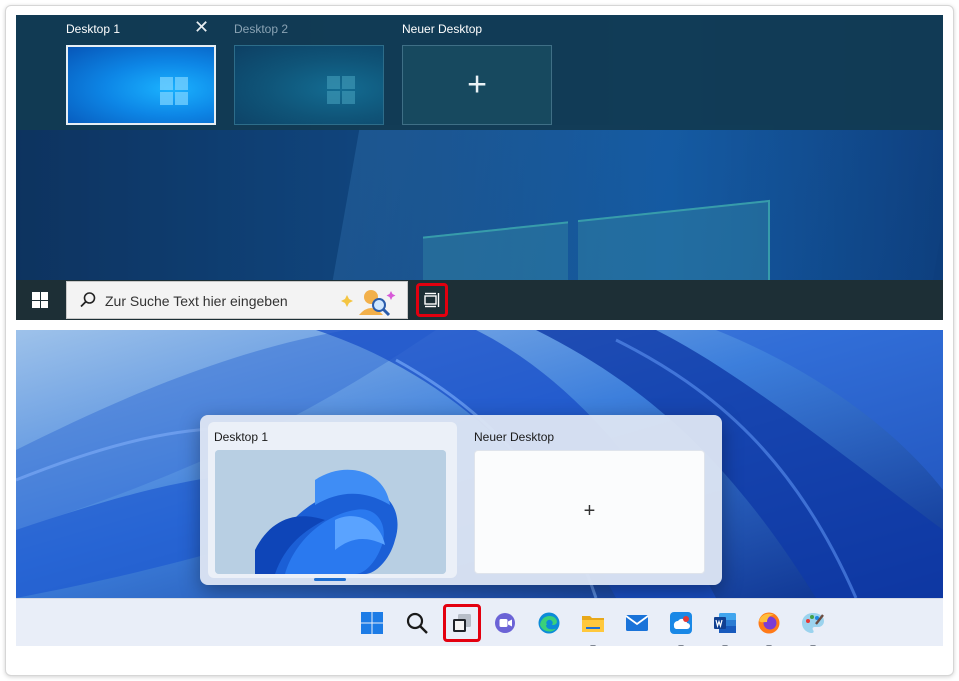 The image size is (959, 681). I want to click on paint-icon, so click(813, 623).